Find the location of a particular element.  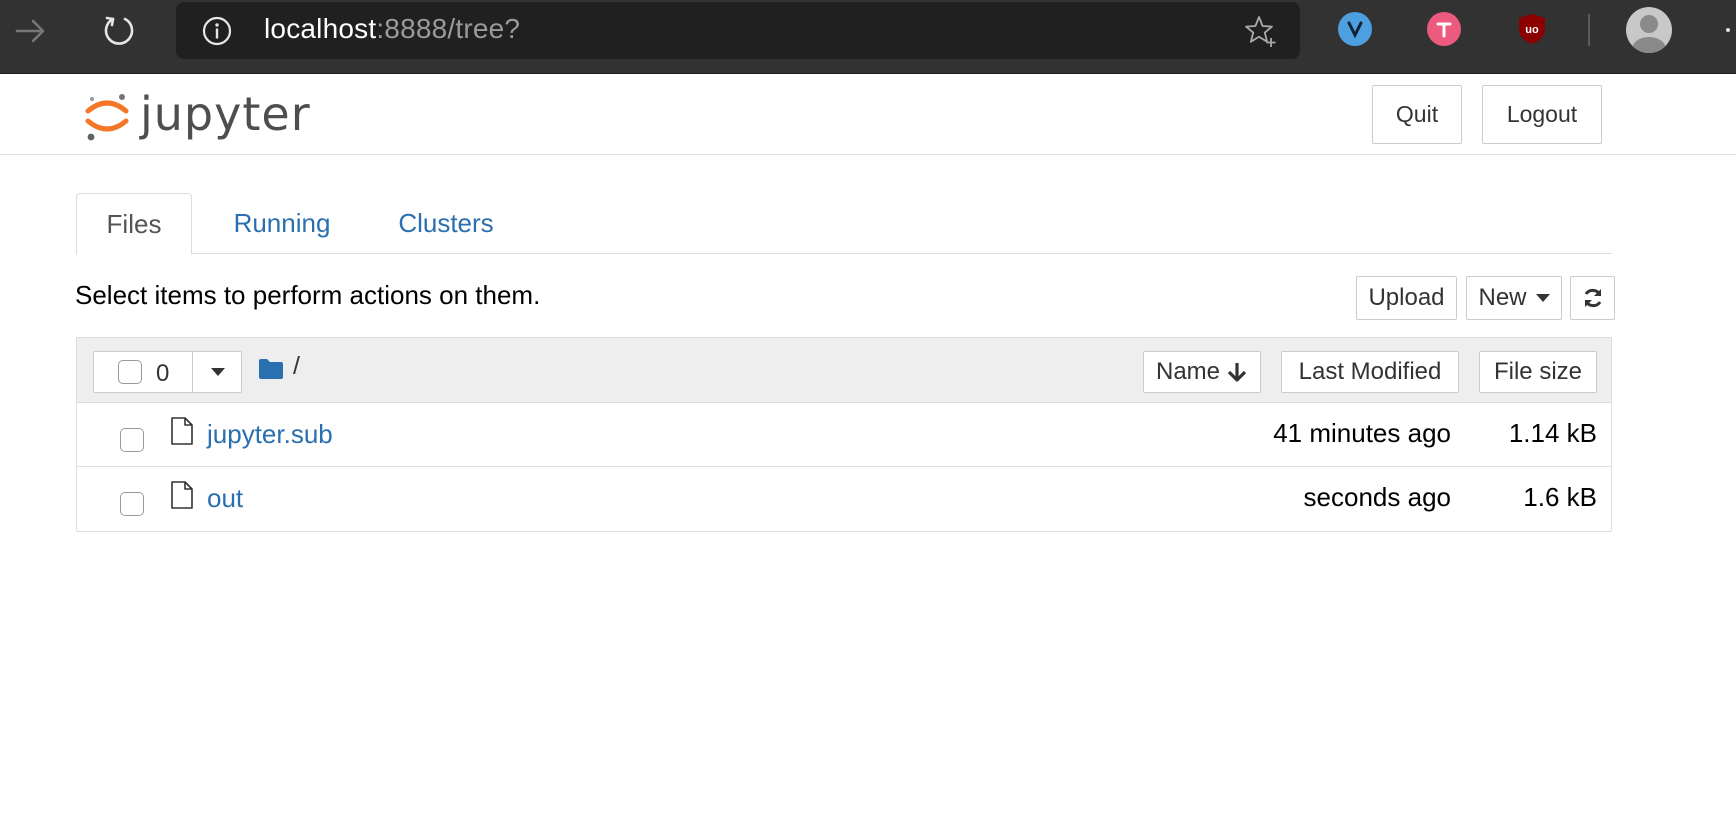

toolbar-divider is located at coordinates (1589, 30).